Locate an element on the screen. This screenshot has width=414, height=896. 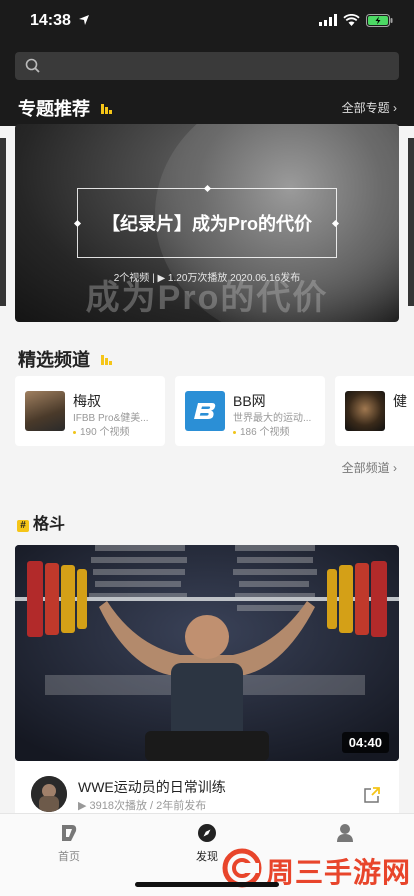
next-banner-peek is located at coordinates (411, 222).